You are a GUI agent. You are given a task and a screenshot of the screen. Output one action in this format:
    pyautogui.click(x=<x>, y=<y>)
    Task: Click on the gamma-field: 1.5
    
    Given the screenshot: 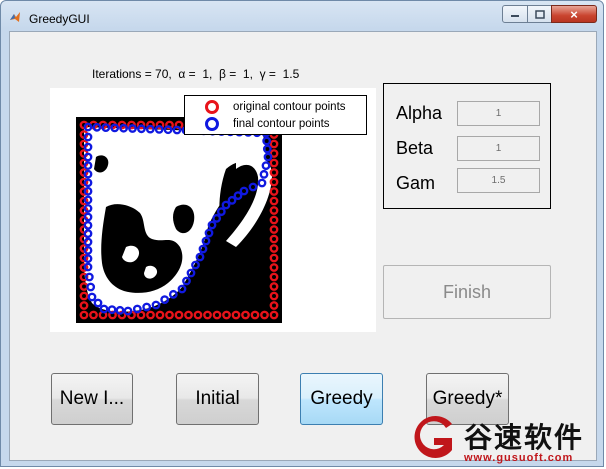 What is the action you would take?
    pyautogui.click(x=498, y=180)
    